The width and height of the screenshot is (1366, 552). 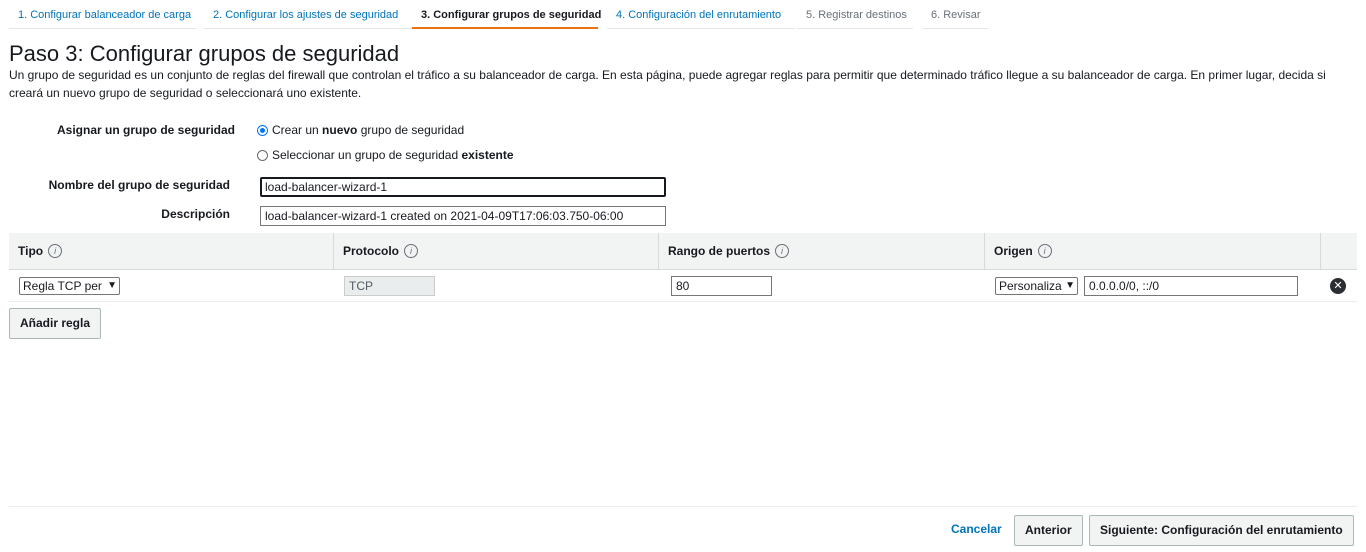 I want to click on tab-register-targets: 5. Registrar destinos, so click(x=855, y=14).